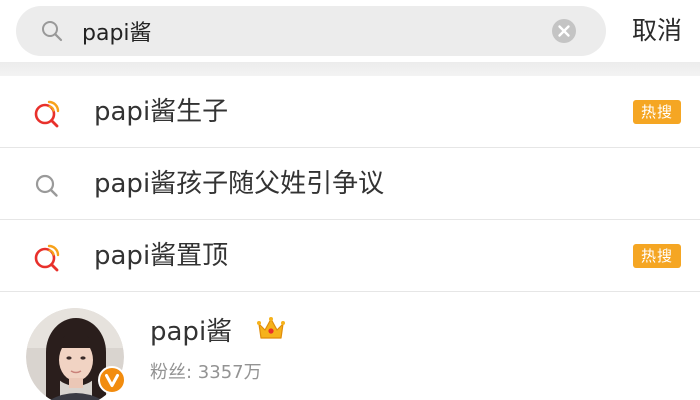 This screenshot has width=700, height=400. I want to click on cancel-button: 取消, so click(657, 31).